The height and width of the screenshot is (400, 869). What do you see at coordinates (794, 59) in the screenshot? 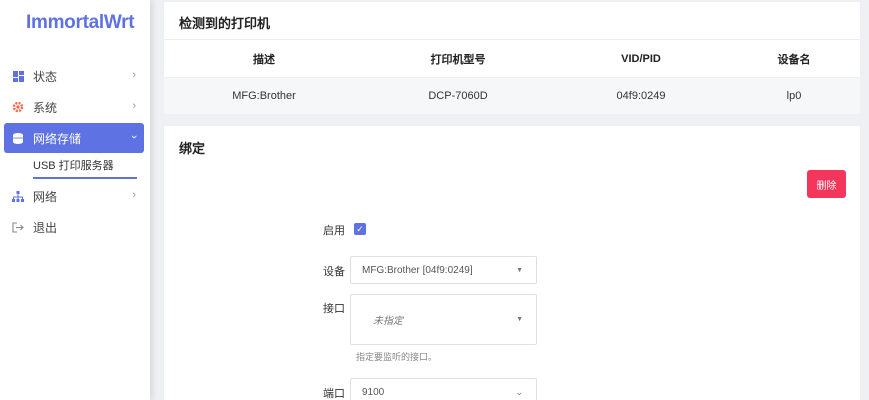
I see `column-header: 设备名` at bounding box center [794, 59].